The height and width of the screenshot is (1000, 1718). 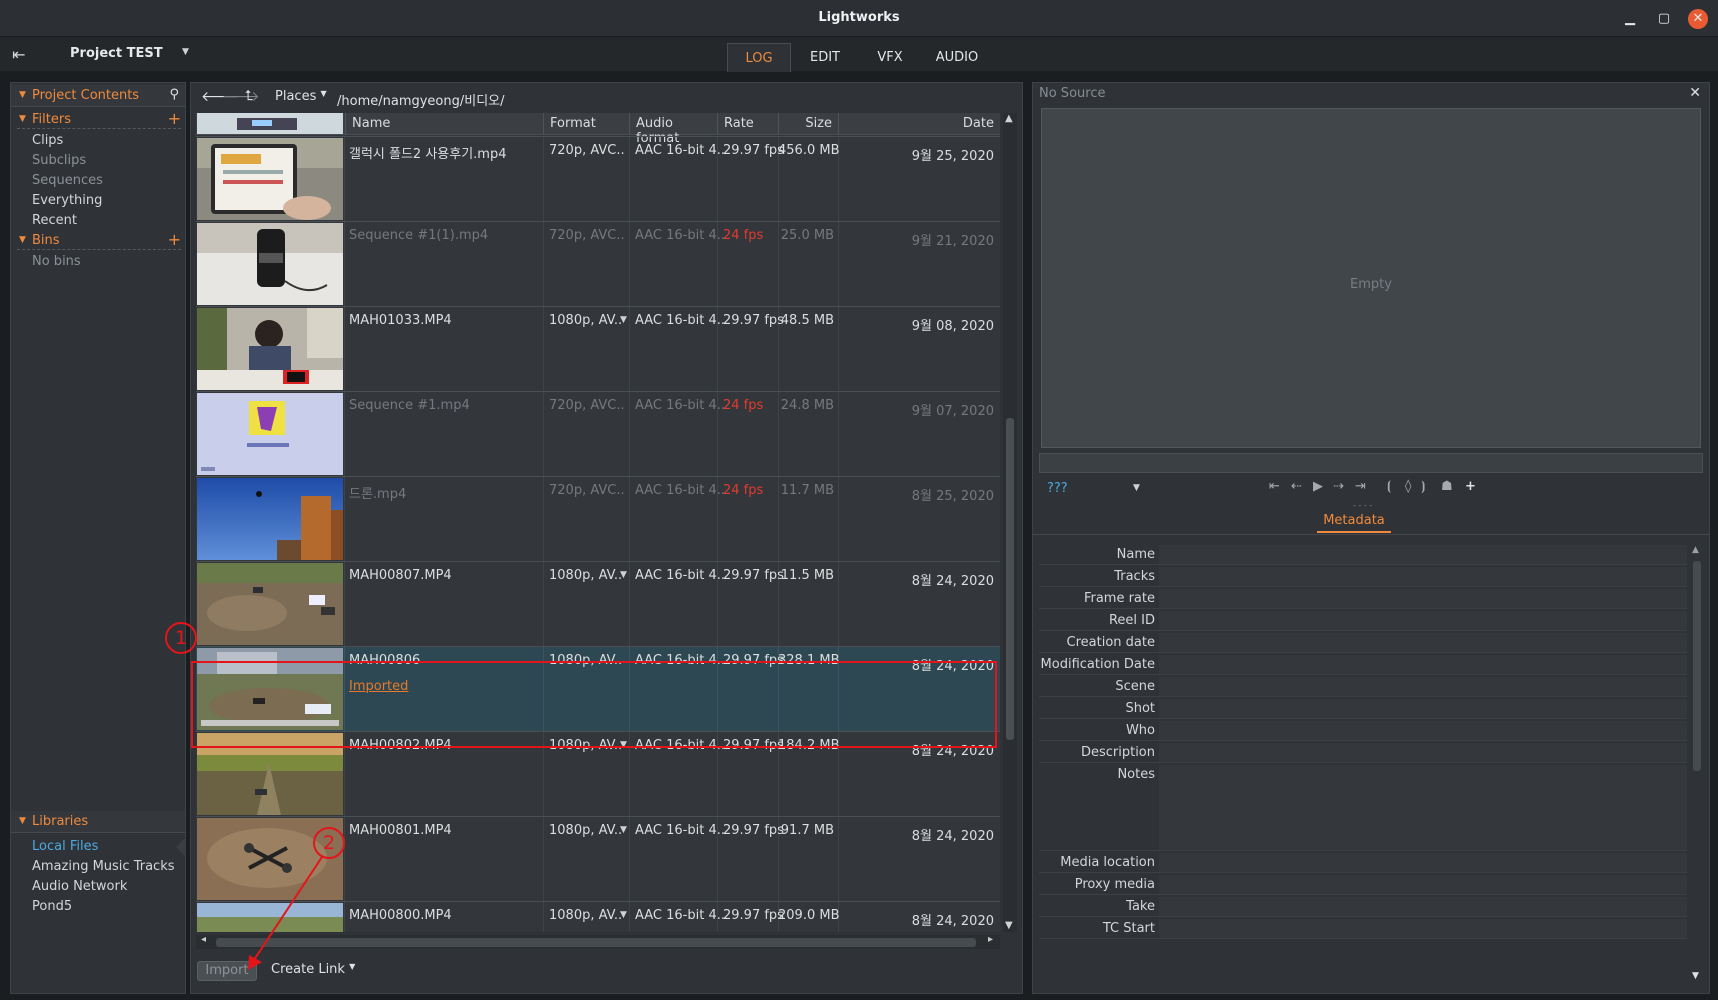 I want to click on empty-label: Empty, so click(x=1371, y=284).